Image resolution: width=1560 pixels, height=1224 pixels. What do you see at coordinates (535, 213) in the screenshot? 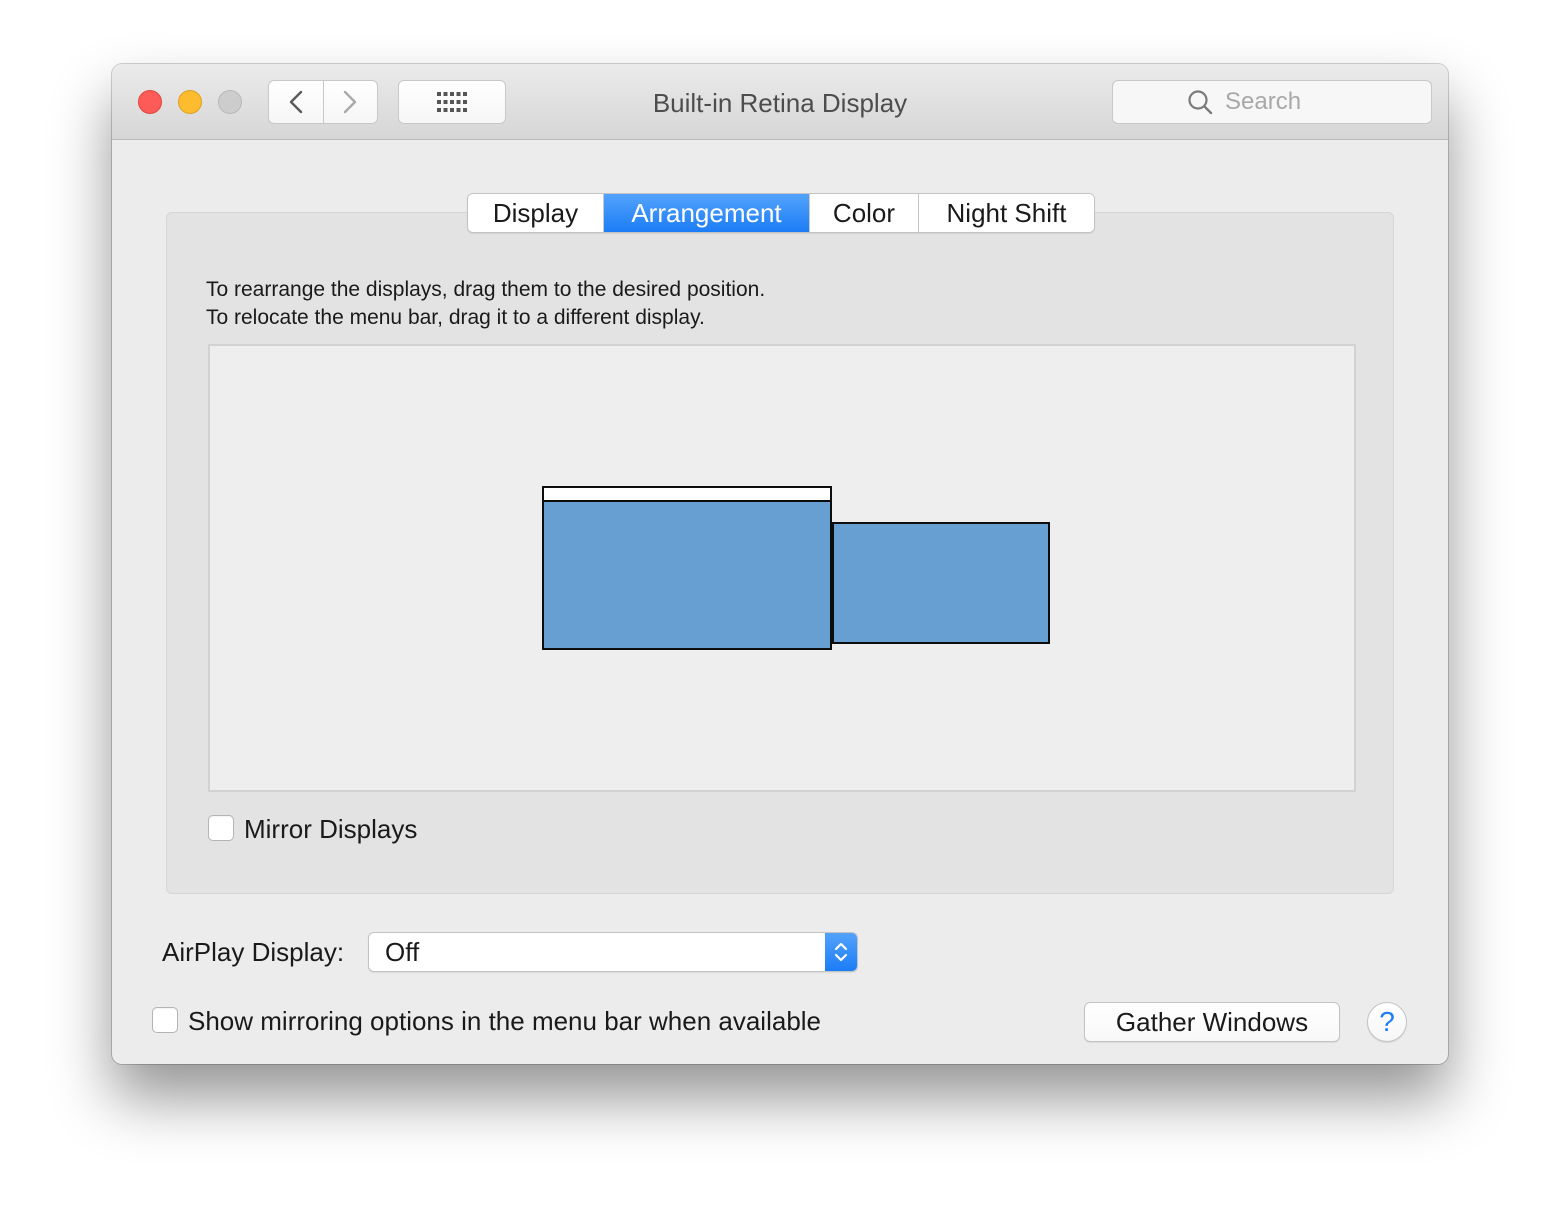
I see `tab-display: Display` at bounding box center [535, 213].